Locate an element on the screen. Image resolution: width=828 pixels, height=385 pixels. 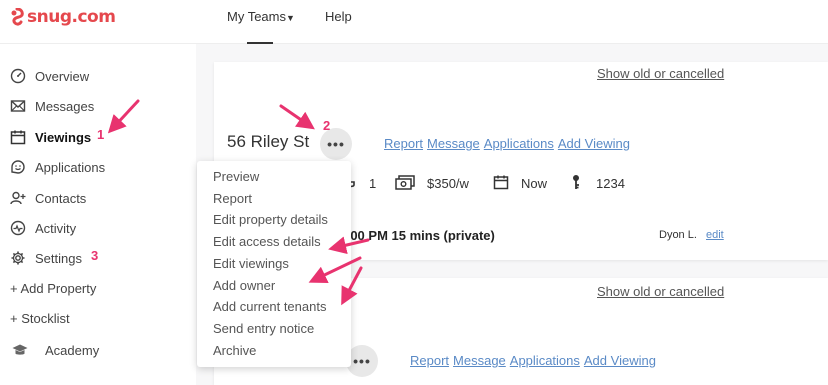
menu-item-archive: Archive is located at coordinates (234, 350).